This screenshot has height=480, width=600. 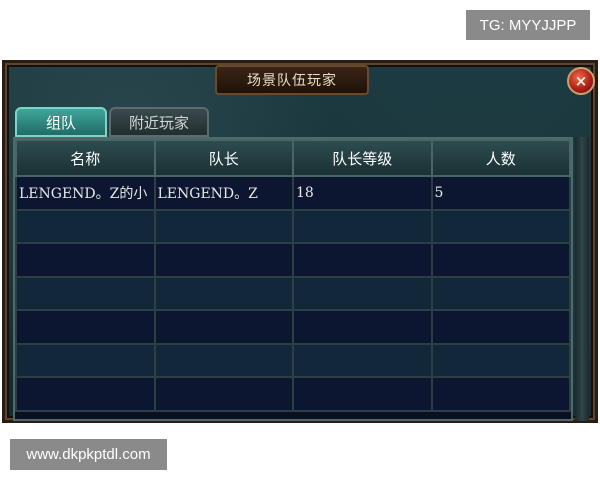 I want to click on column-header-leader: 队长, so click(x=223, y=158).